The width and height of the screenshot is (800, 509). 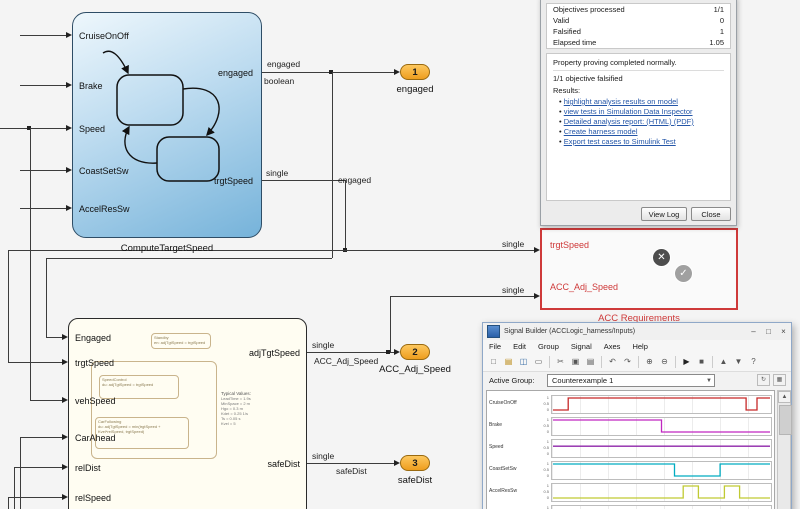 What do you see at coordinates (92, 129) in the screenshot?
I see `inport-label: Speed` at bounding box center [92, 129].